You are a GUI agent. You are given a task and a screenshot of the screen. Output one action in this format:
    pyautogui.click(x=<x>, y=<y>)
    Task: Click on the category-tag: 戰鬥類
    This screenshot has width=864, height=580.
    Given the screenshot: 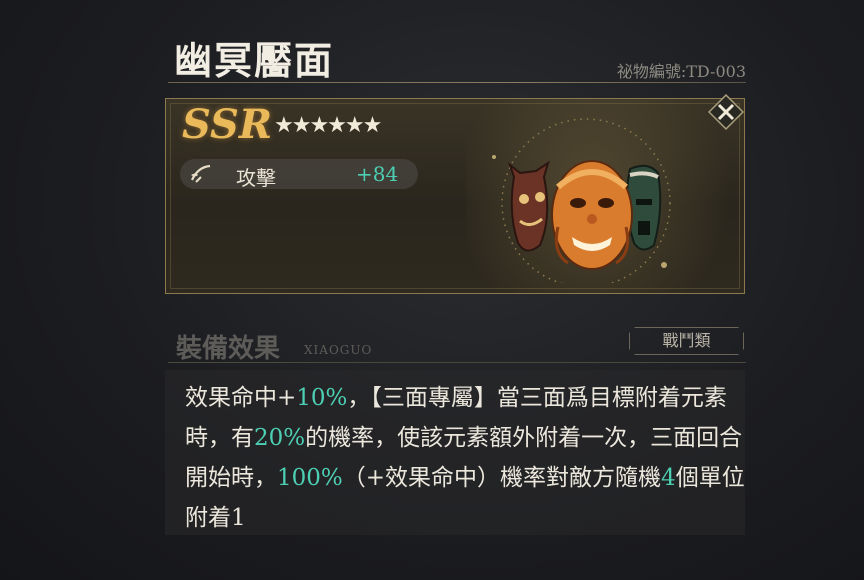 What is the action you would take?
    pyautogui.click(x=686, y=341)
    